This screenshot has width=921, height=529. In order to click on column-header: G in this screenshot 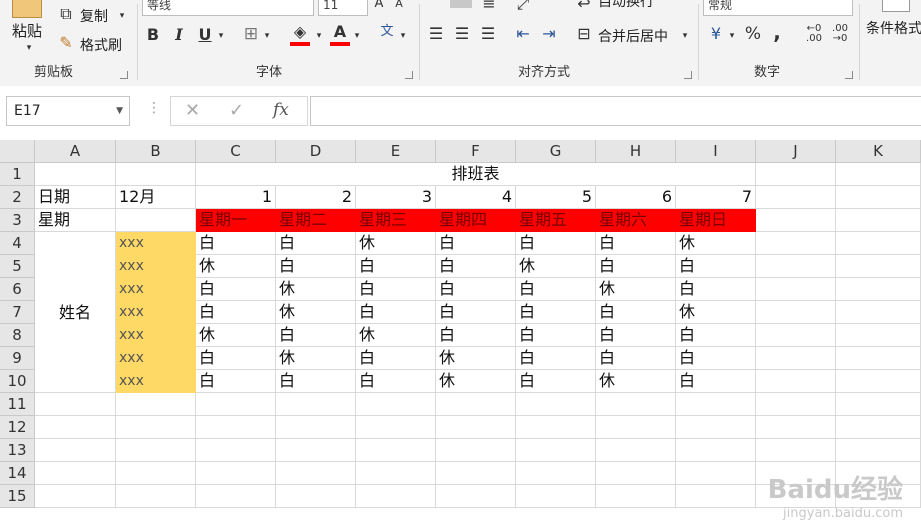, I will do `click(556, 151)`.